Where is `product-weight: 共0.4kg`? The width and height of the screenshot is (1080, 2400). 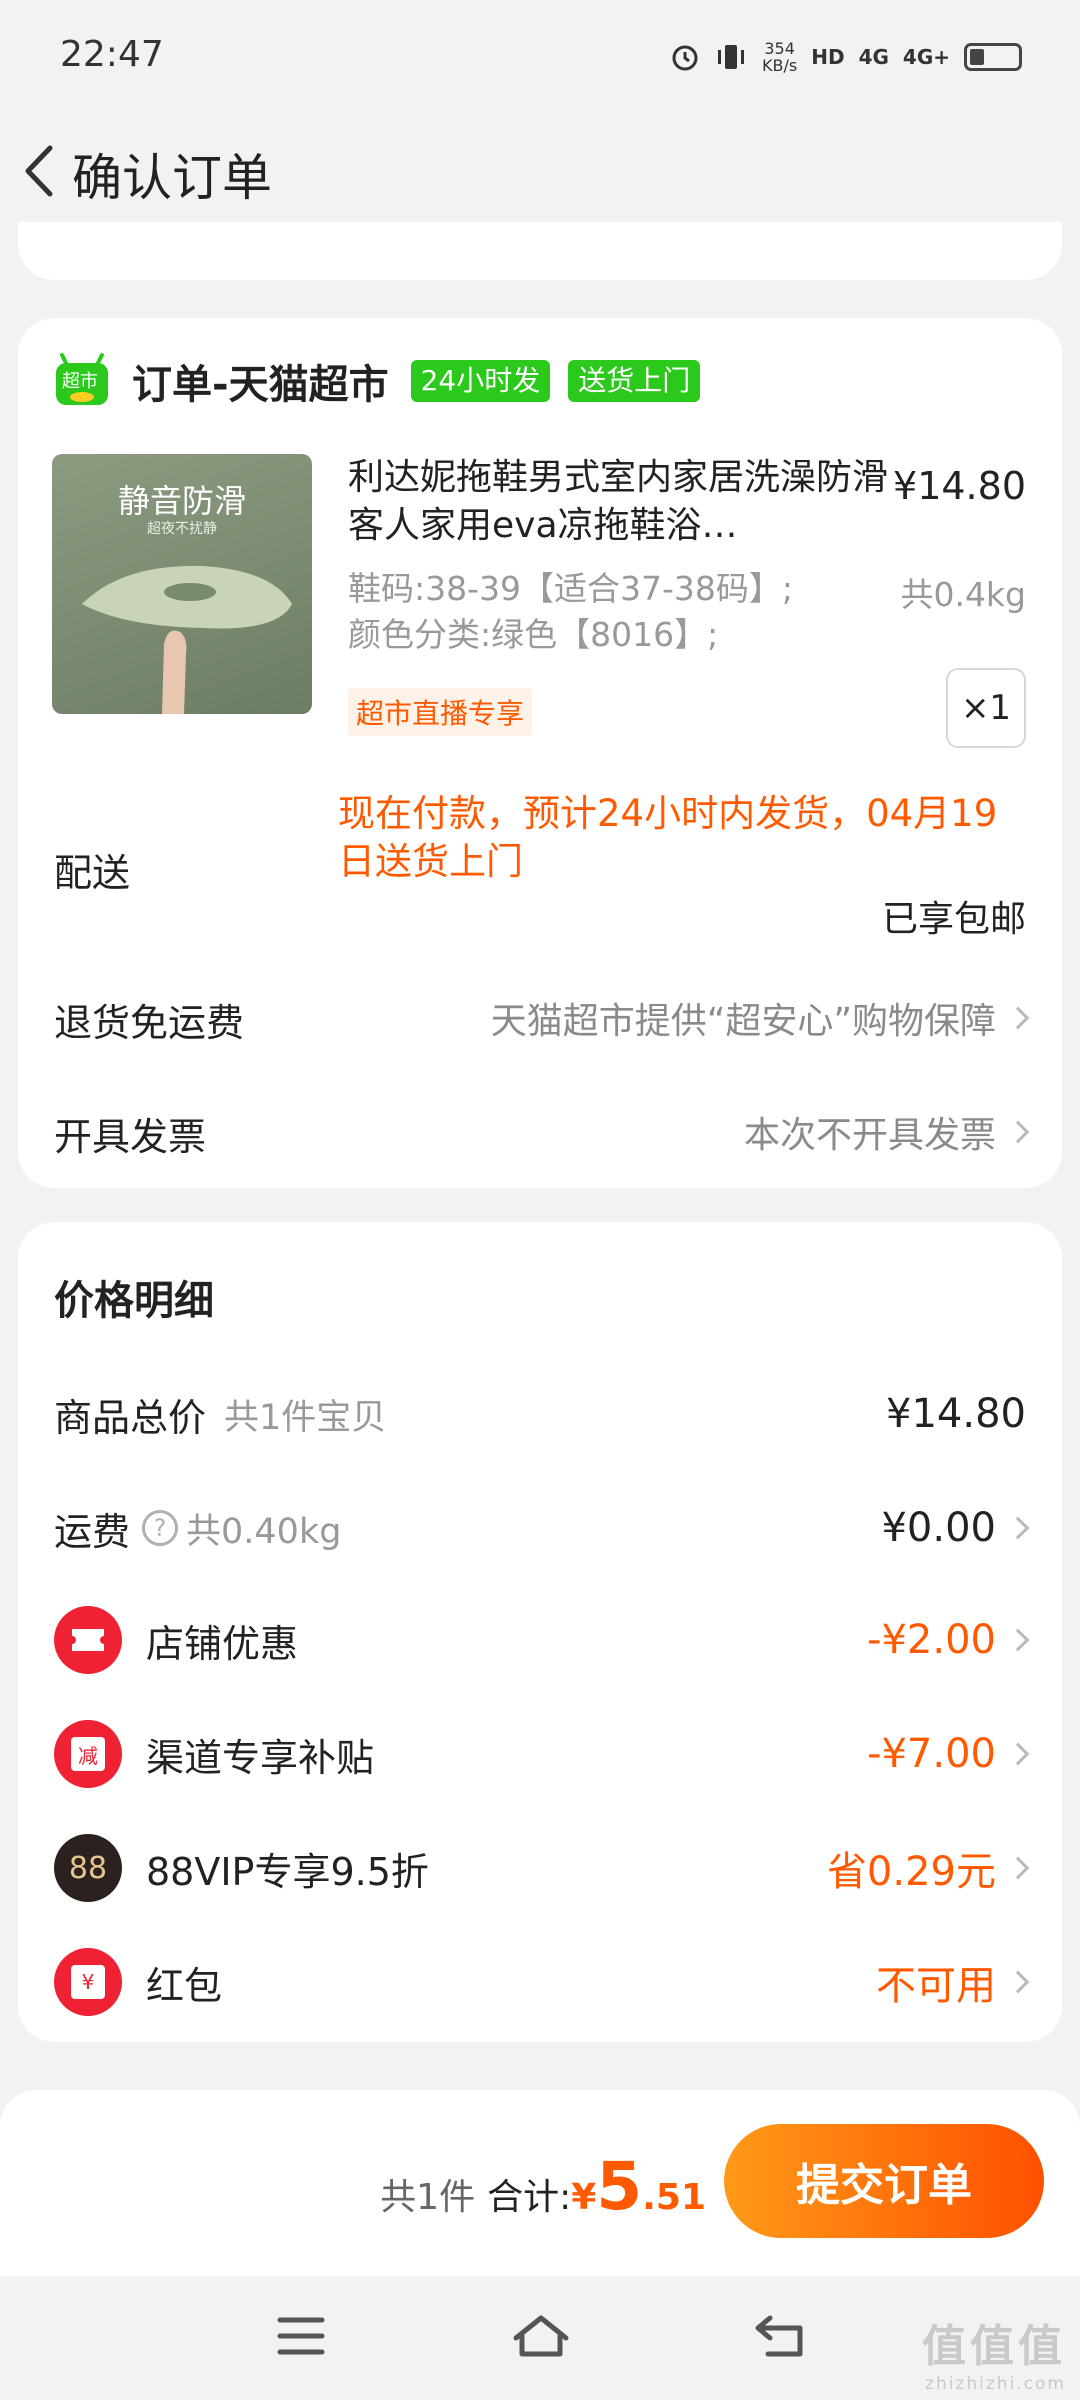 product-weight: 共0.4kg is located at coordinates (963, 594).